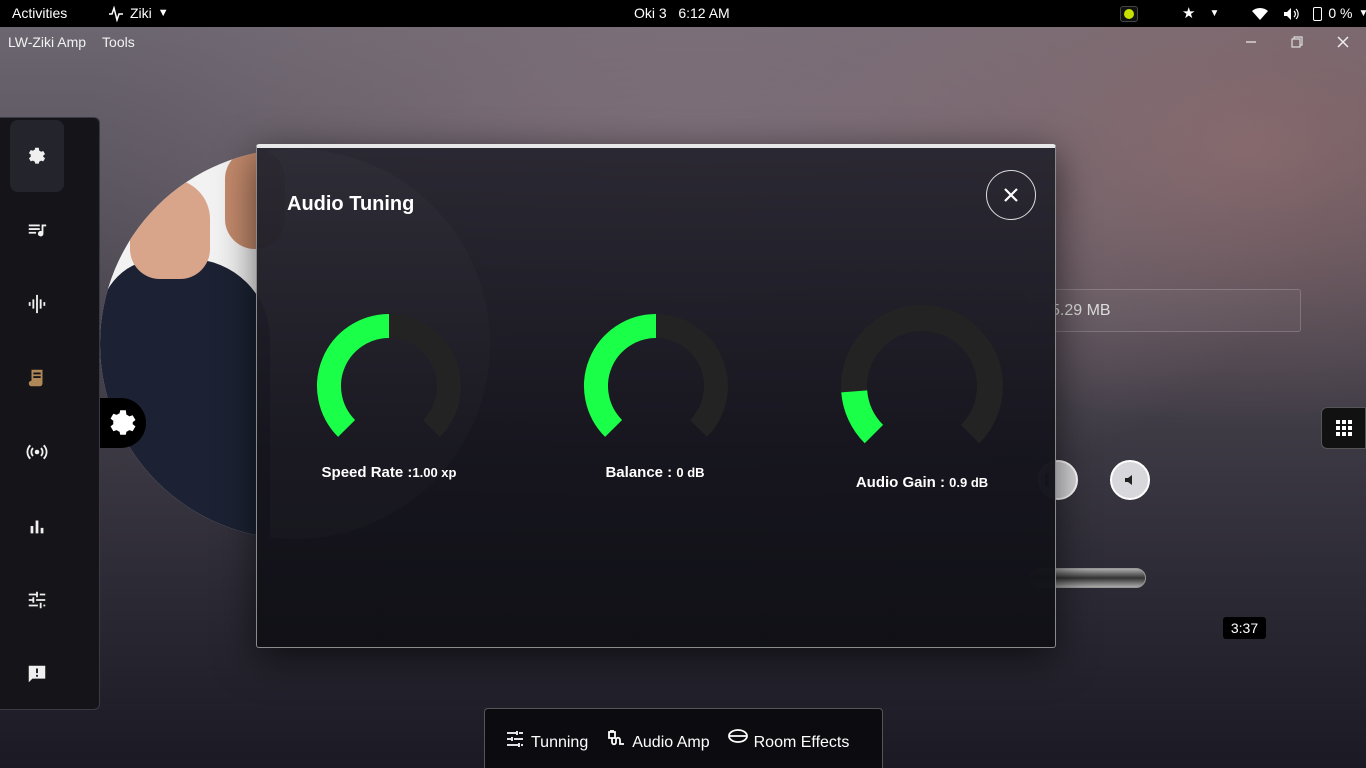  What do you see at coordinates (434, 472) in the screenshot?
I see `speed-rate-value: 1.00 xp` at bounding box center [434, 472].